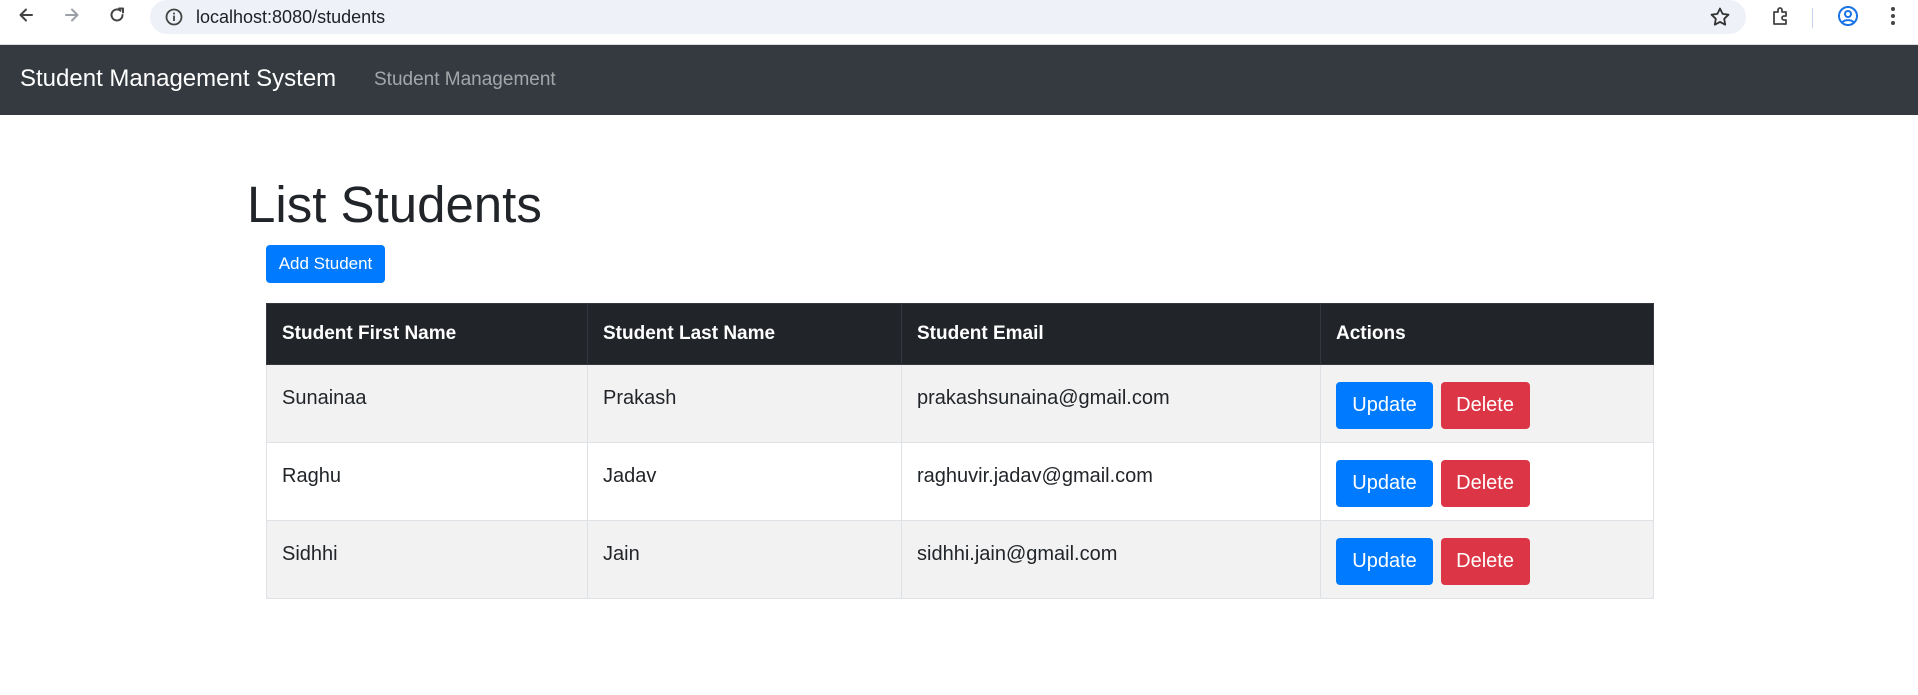 Image resolution: width=1918 pixels, height=695 pixels. What do you see at coordinates (178, 79) in the screenshot?
I see `navbar-brand: Student Management System` at bounding box center [178, 79].